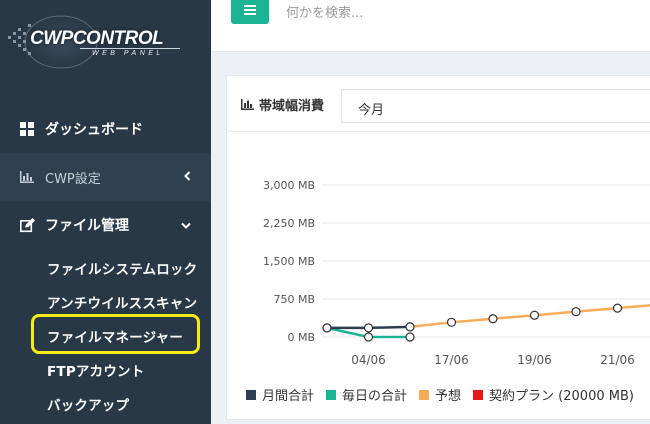  I want to click on sidebar-item-cwp-settings: CWP設定, so click(105, 177).